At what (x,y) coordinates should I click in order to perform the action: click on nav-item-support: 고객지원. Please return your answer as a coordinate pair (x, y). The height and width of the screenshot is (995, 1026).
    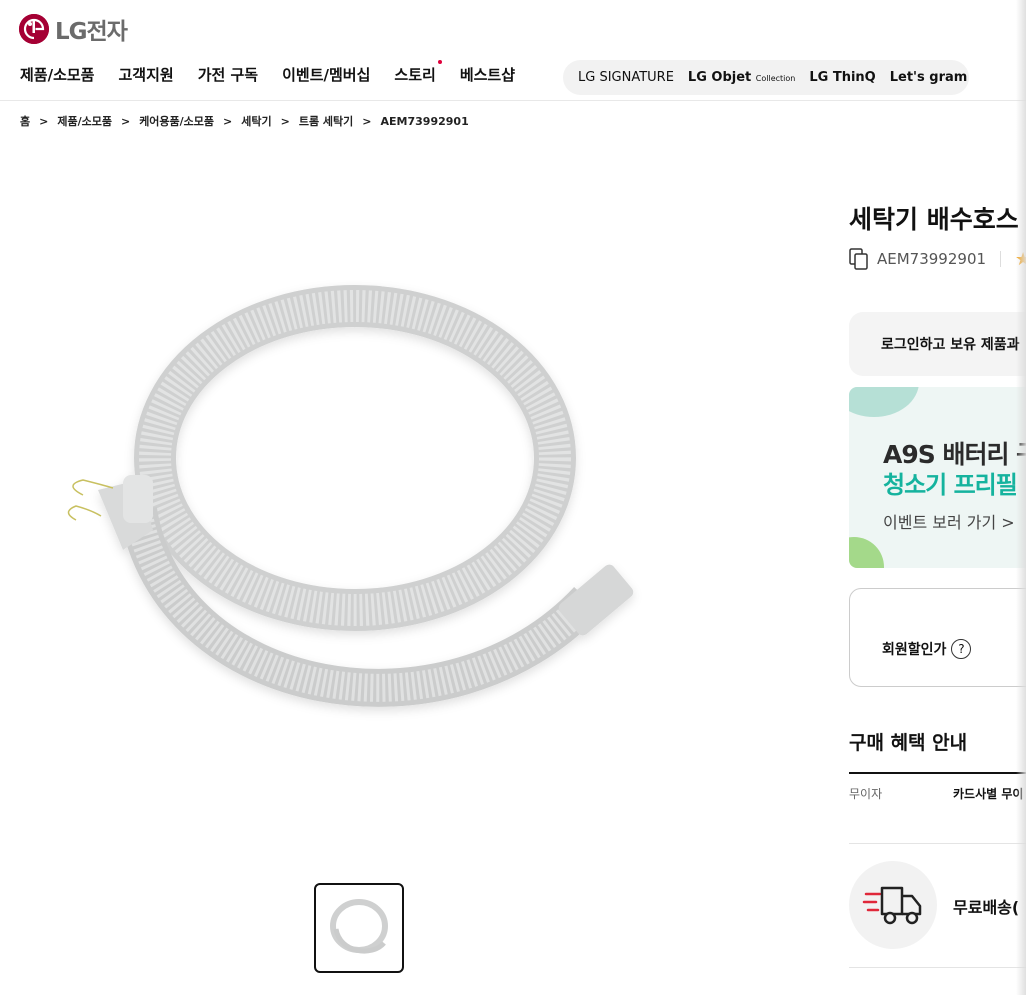
    Looking at the image, I should click on (145, 74).